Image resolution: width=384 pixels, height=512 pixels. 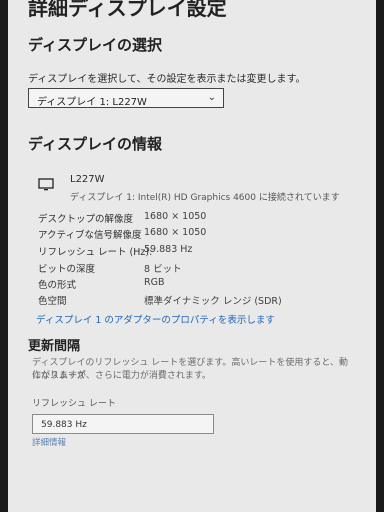 What do you see at coordinates (211, 97) in the screenshot?
I see `chevron-down-icon: ⌄` at bounding box center [211, 97].